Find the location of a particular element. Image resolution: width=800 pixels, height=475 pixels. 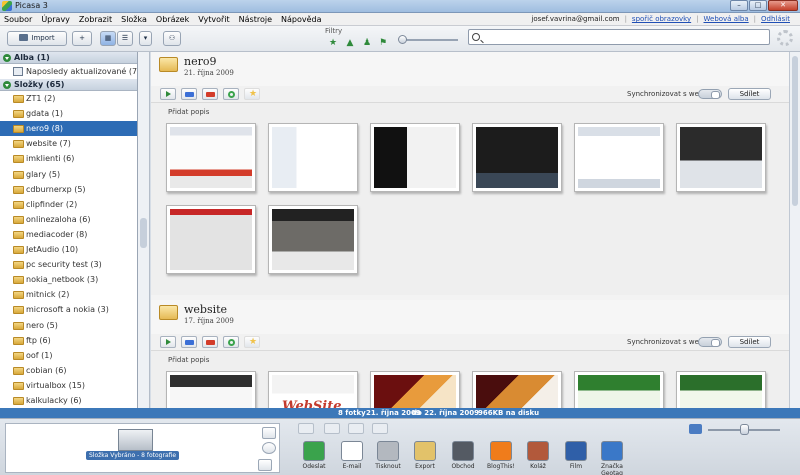

tray-tool-9: Značka Geotag is located at coordinates (612, 458).